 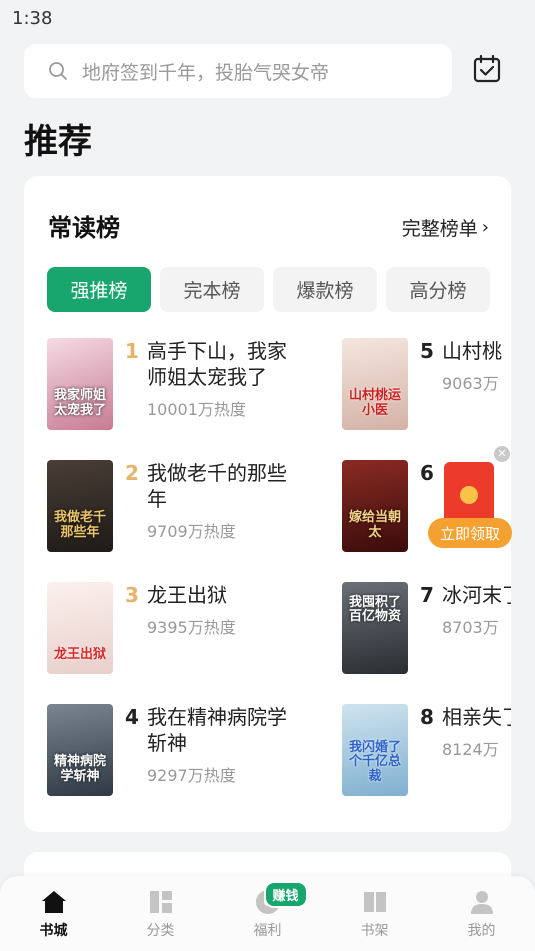 I want to click on bottom-nav: 书城 分类 赚钱 福利 书架 我的, so click(x=267, y=913).